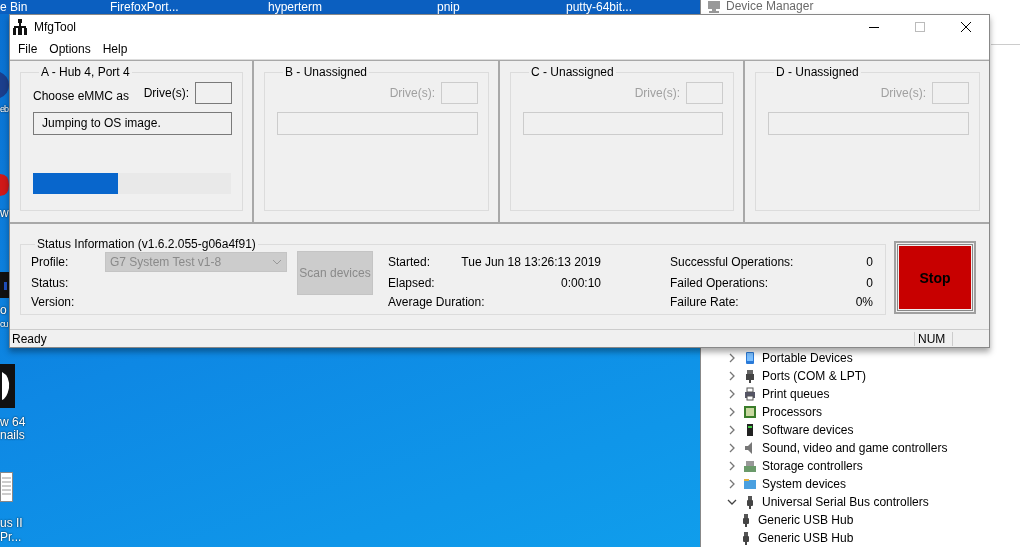 The height and width of the screenshot is (547, 1020). Describe the element at coordinates (966, 27) in the screenshot. I see `close-icon` at that location.